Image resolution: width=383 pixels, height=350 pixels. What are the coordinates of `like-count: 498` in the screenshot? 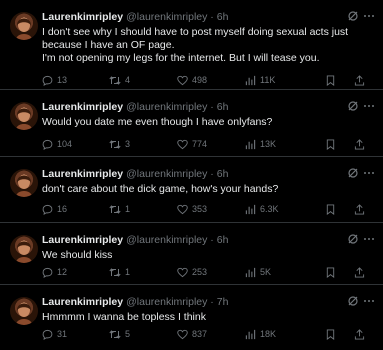 It's located at (200, 80).